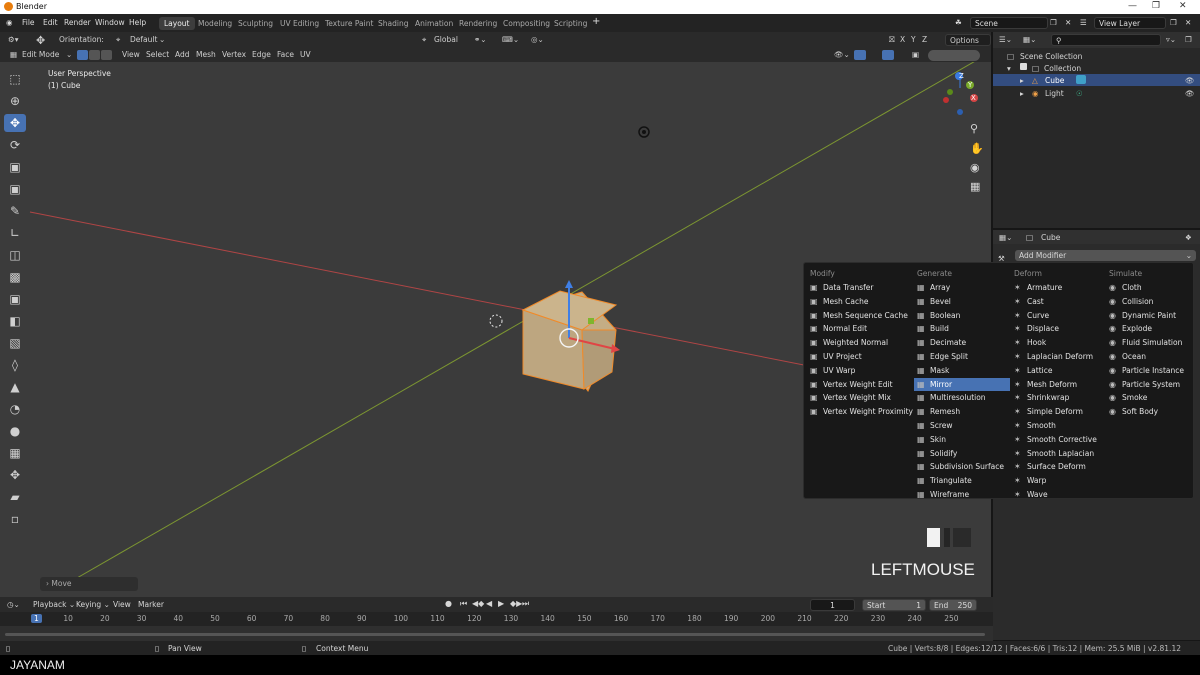 This screenshot has height=675, width=1200. I want to click on restore-icon: ❐, so click(1156, 6).